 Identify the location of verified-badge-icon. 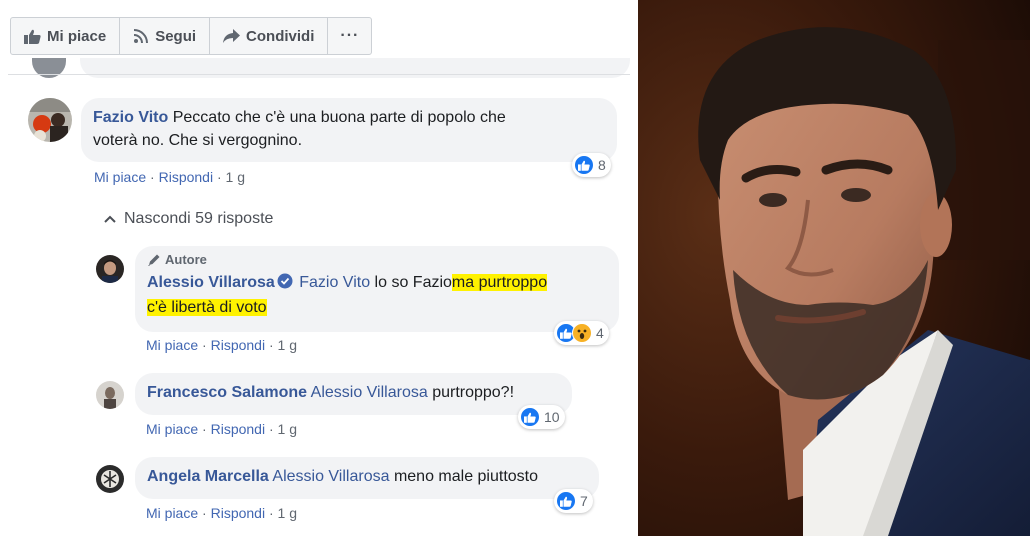
(285, 284).